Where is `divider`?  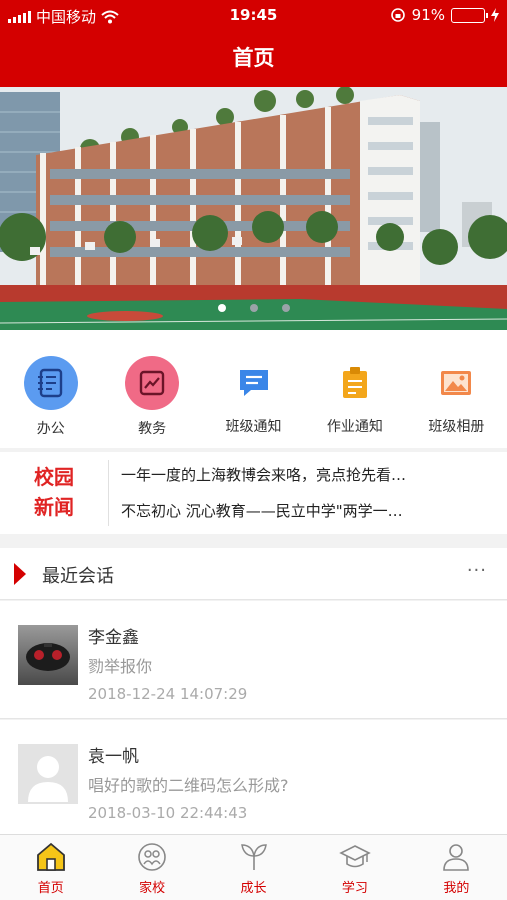
divider is located at coordinates (108, 493).